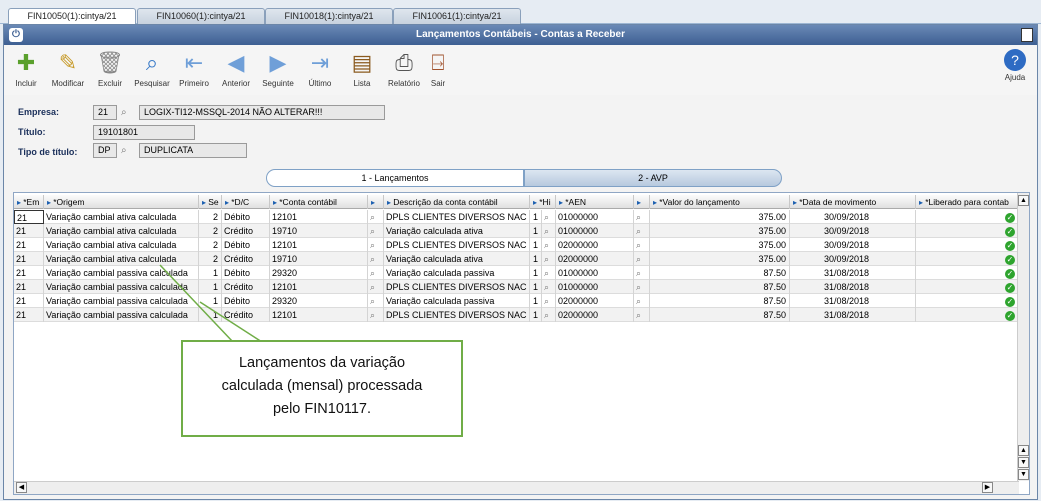 This screenshot has width=1041, height=501. Describe the element at coordinates (322, 363) in the screenshot. I see `callout-line-1: Lançamentos da variação` at that location.